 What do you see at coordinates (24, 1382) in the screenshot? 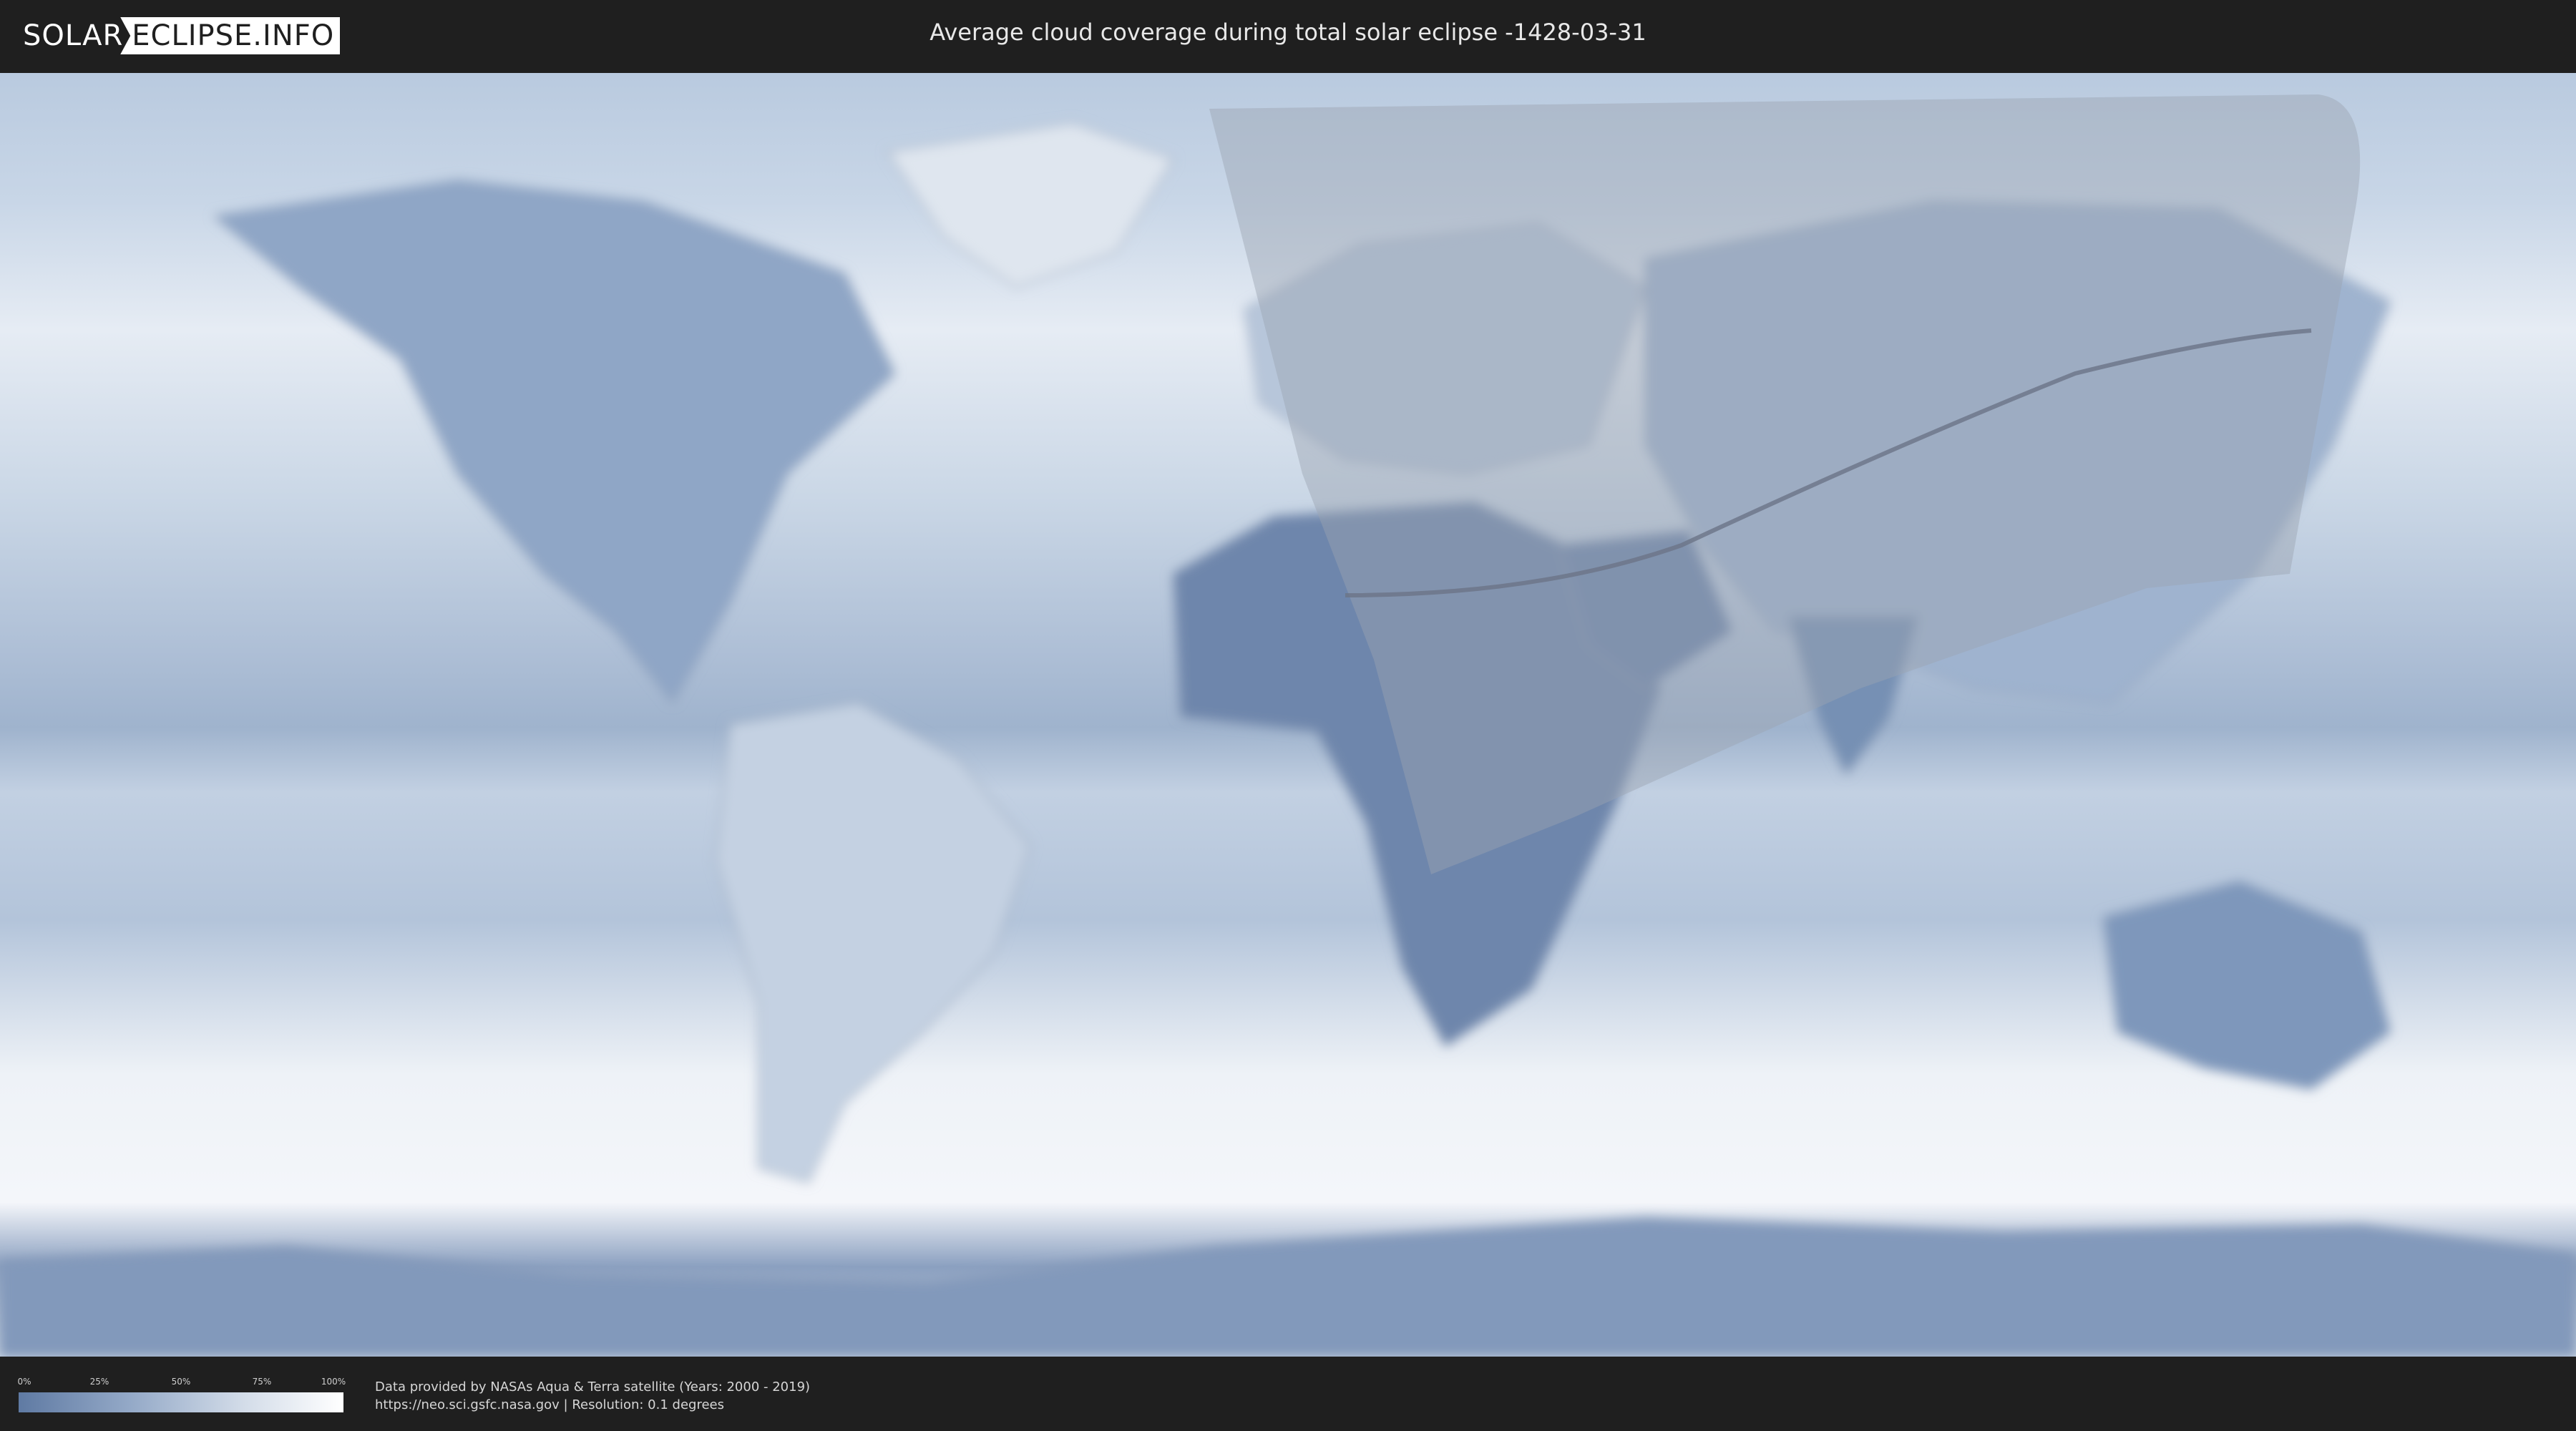
I see `legend-tick: 0%` at bounding box center [24, 1382].